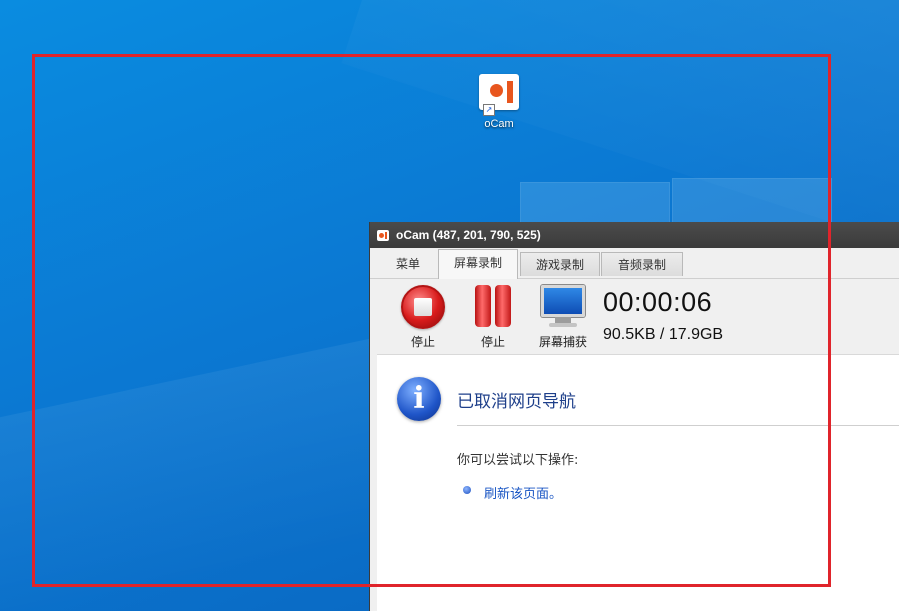 The height and width of the screenshot is (611, 899). What do you see at coordinates (489, 110) in the screenshot?
I see `shortcut-arrow-icon: ↗` at bounding box center [489, 110].